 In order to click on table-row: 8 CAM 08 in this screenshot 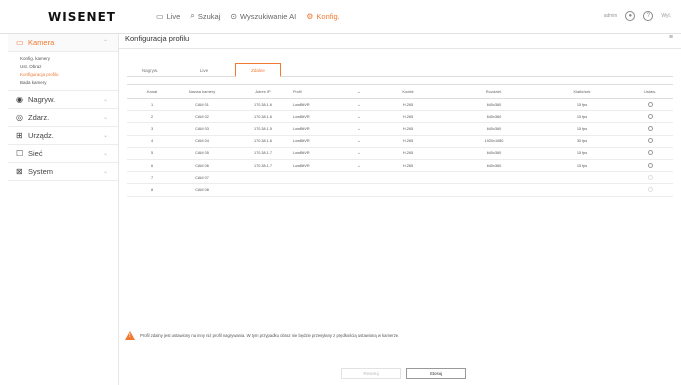, I will do `click(400, 190)`.